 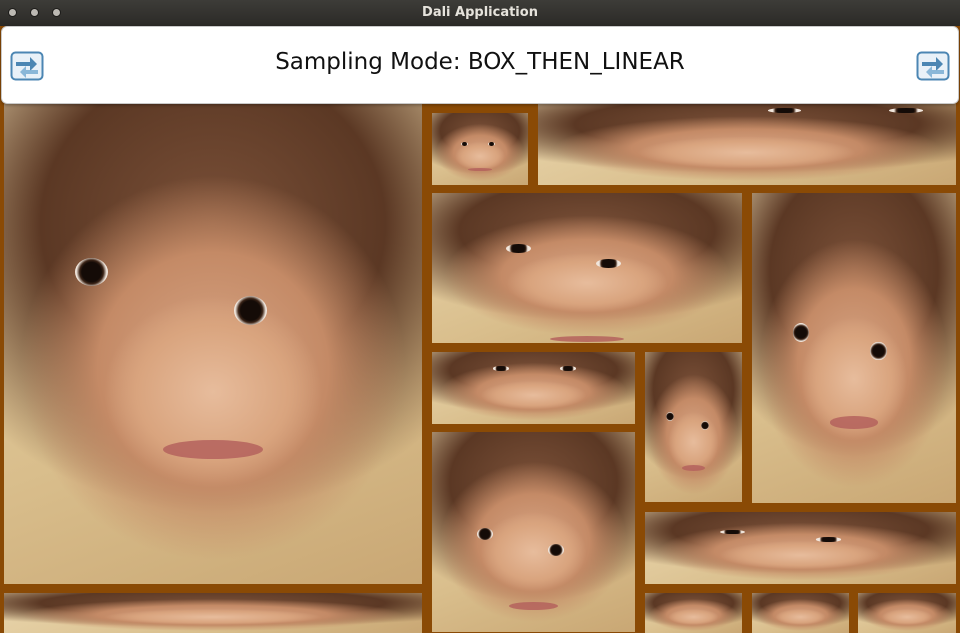 I want to click on window-title: Dali Application, so click(x=480, y=12).